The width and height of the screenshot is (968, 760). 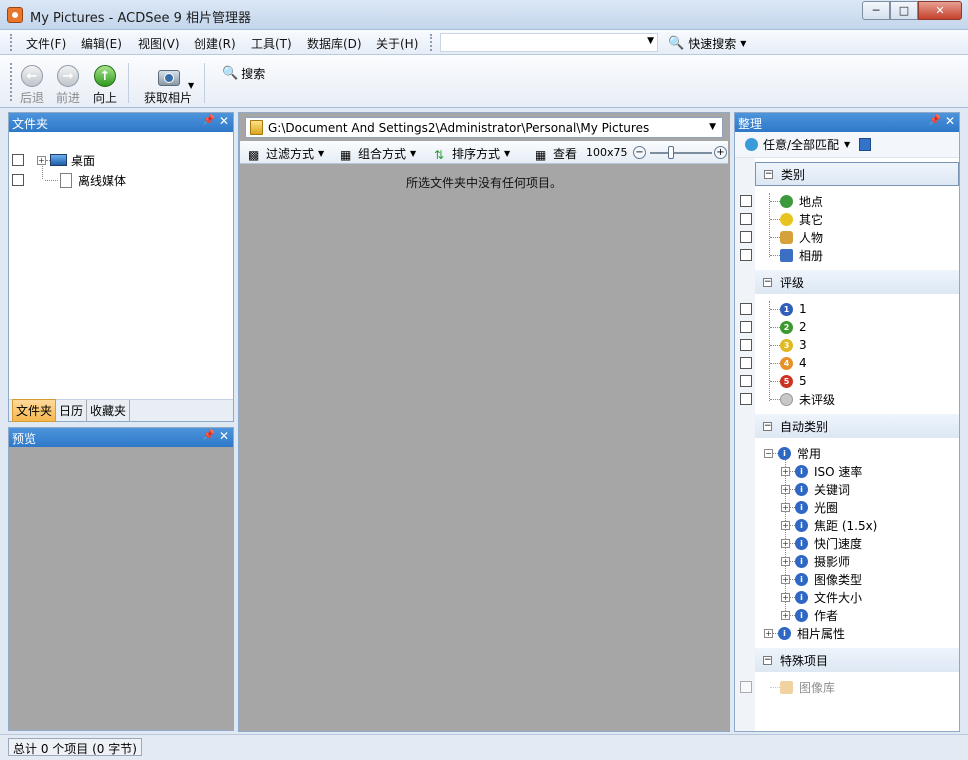 I want to click on menu-view: 视图(V), so click(x=159, y=43).